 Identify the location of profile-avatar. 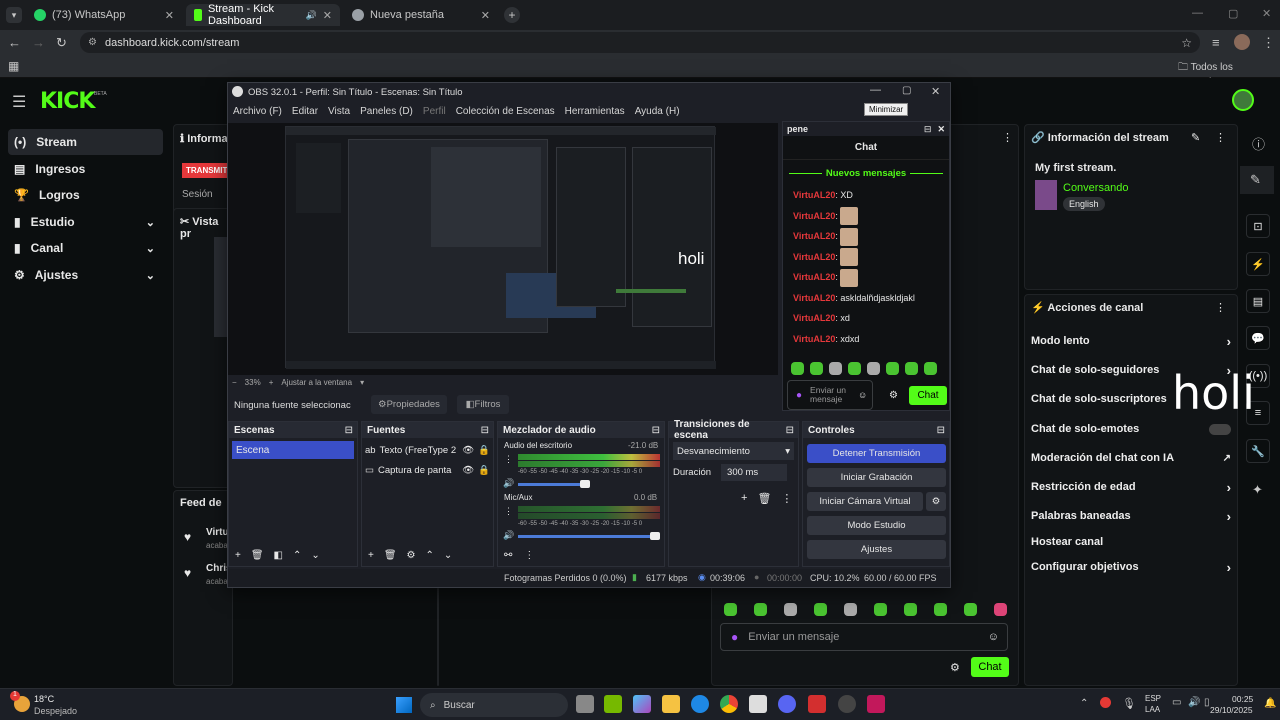
(1242, 42).